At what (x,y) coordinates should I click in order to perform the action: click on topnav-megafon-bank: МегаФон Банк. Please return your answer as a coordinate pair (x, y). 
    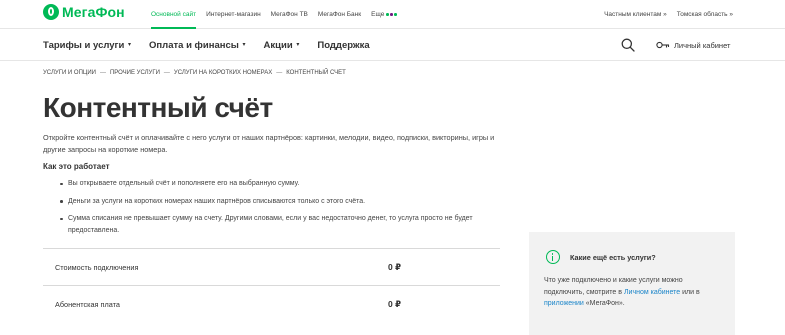
    Looking at the image, I should click on (339, 14).